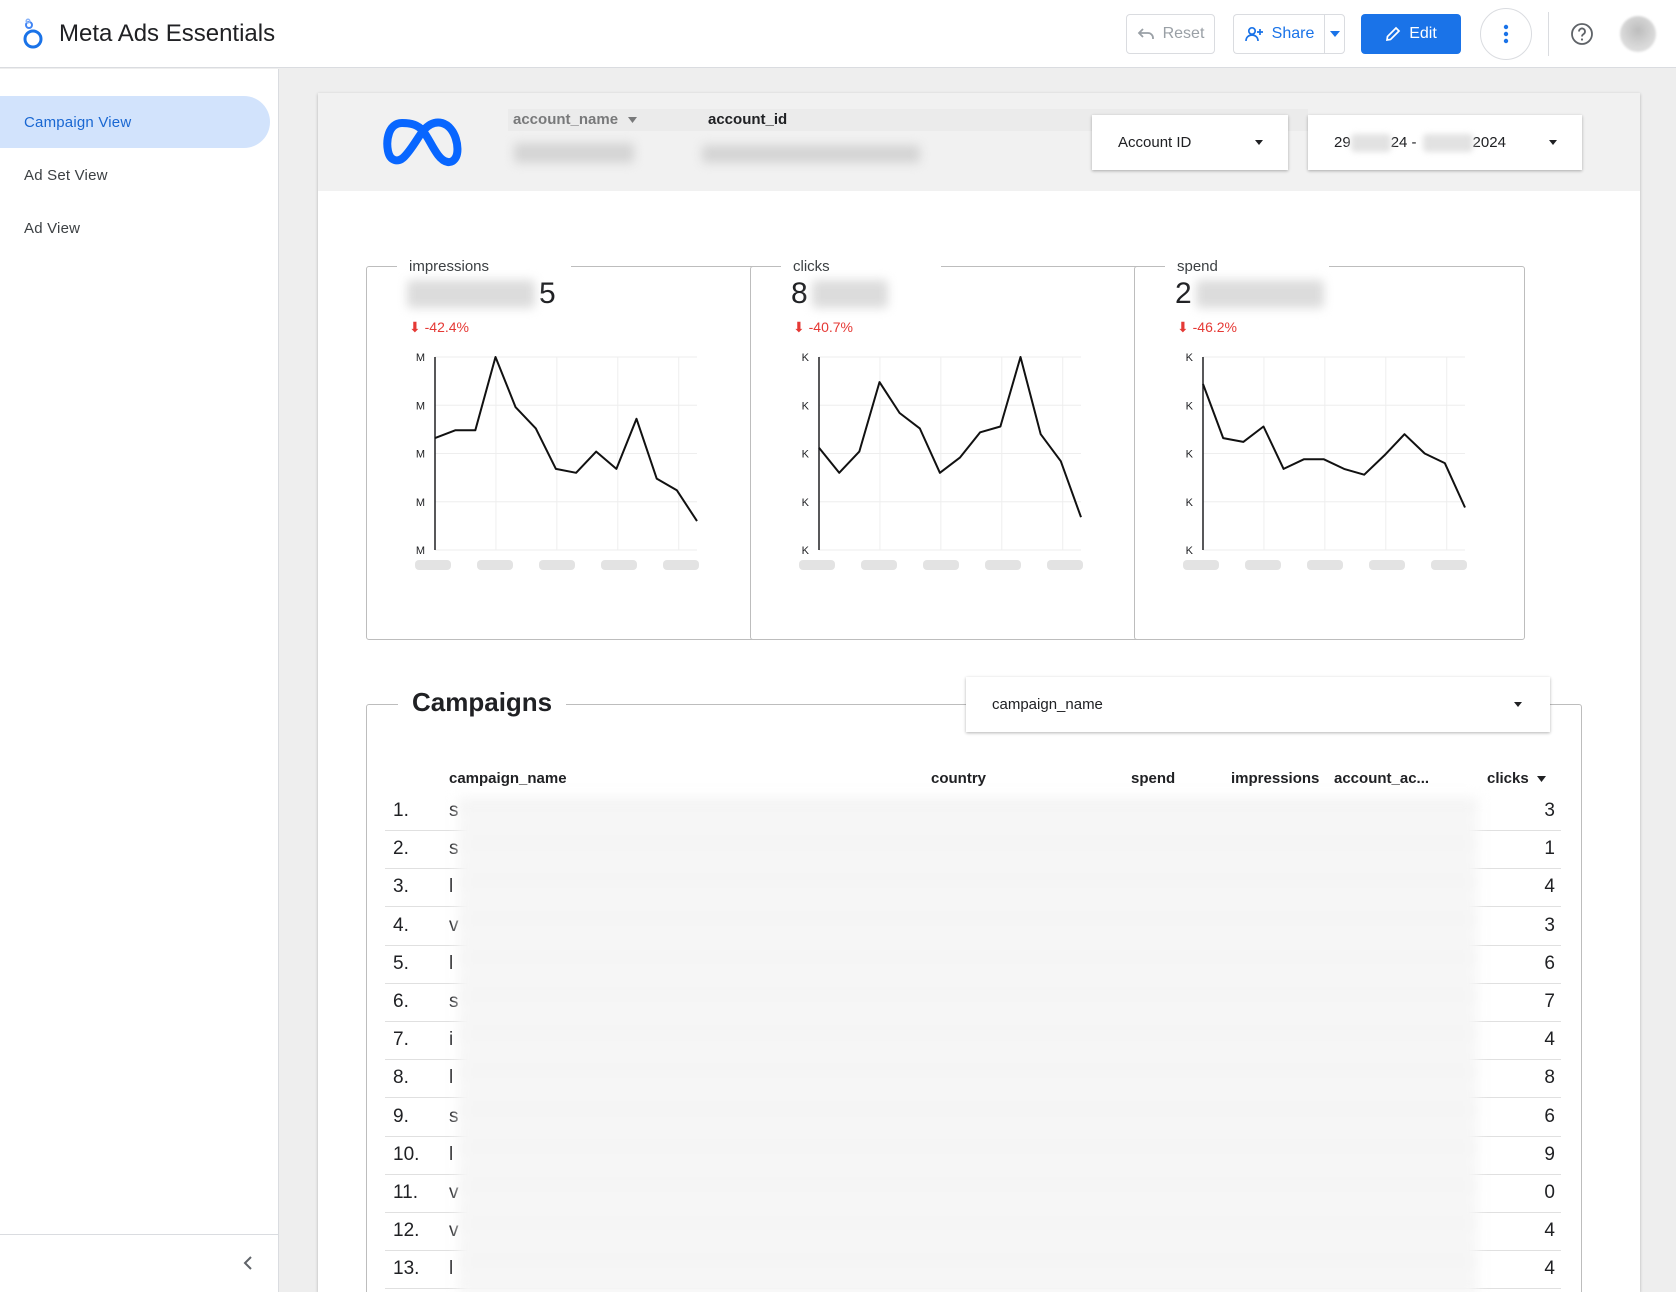 The width and height of the screenshot is (1676, 1292). Describe the element at coordinates (451, 1040) in the screenshot. I see `row-campaign-name: i` at that location.